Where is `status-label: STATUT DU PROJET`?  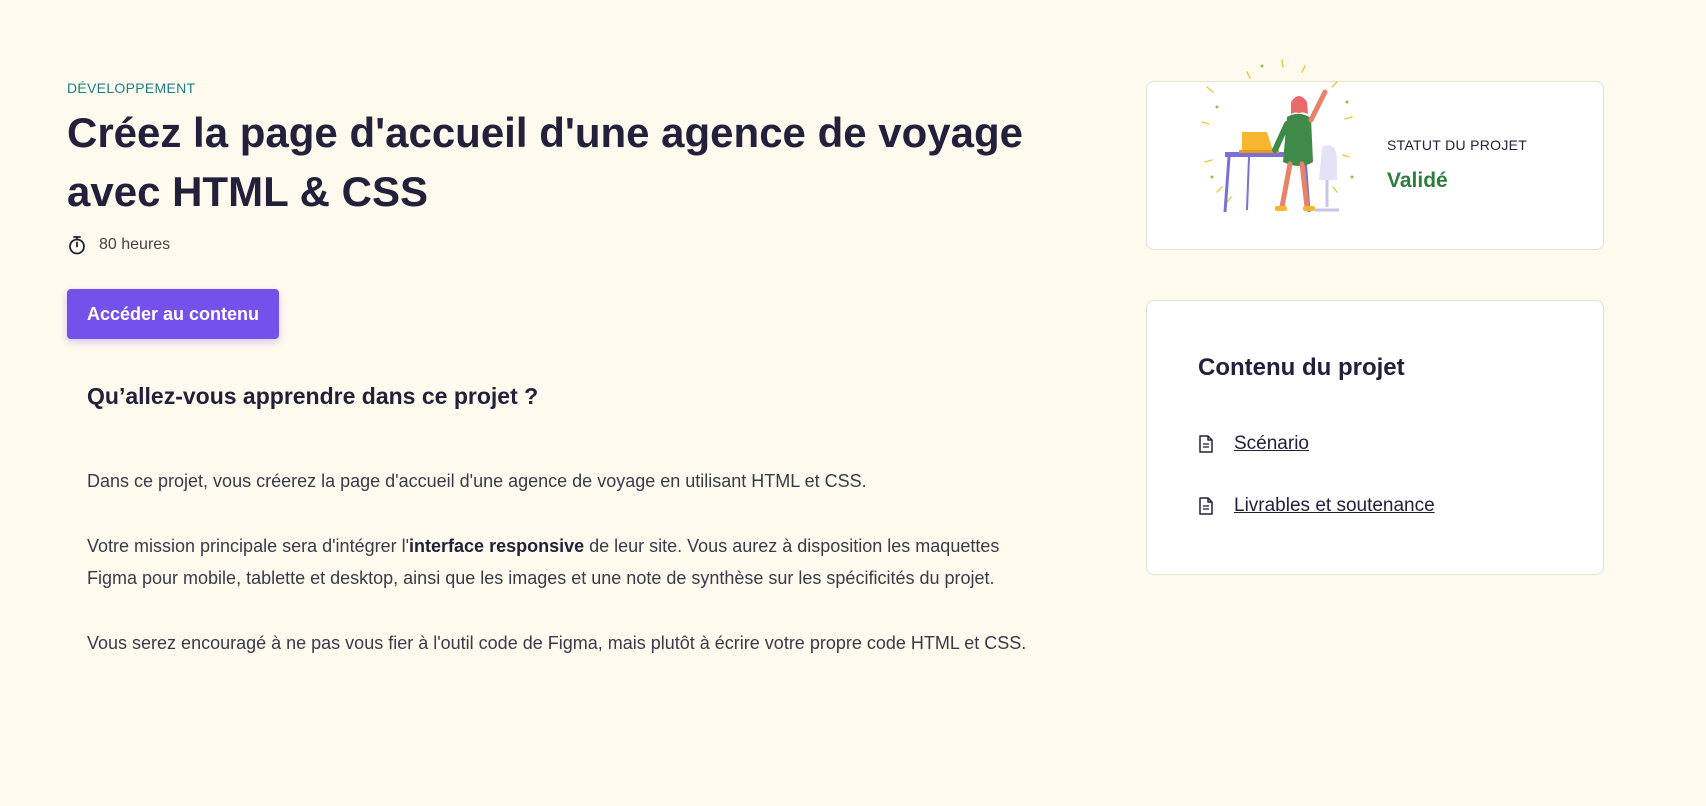
status-label: STATUT DU PROJET is located at coordinates (1457, 145).